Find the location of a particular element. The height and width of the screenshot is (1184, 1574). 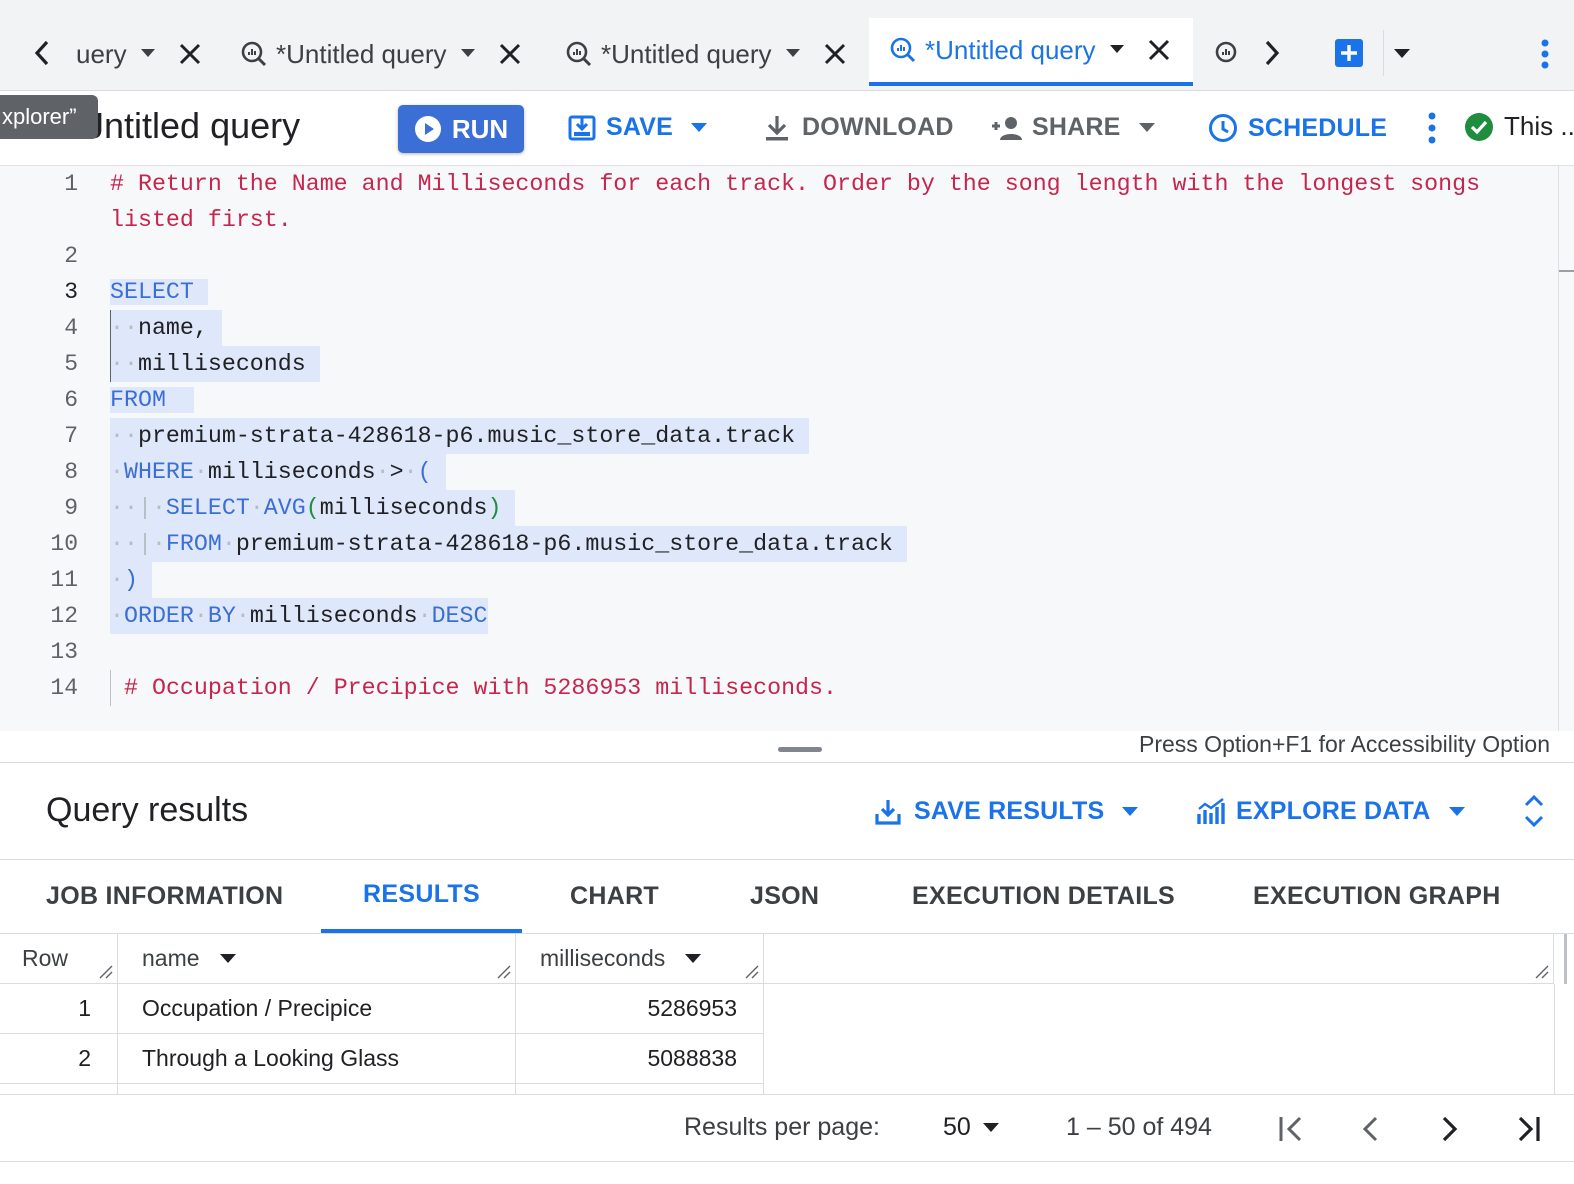

more-options-button is located at coordinates (1545, 54).